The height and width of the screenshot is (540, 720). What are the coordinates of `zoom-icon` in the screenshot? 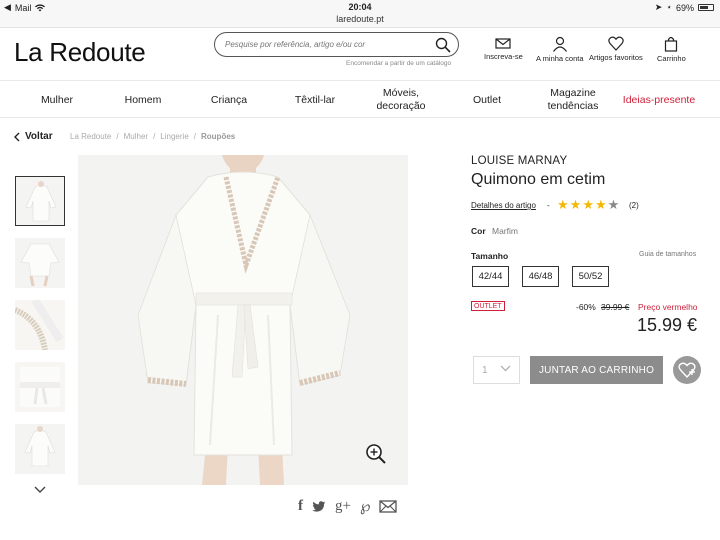 It's located at (376, 454).